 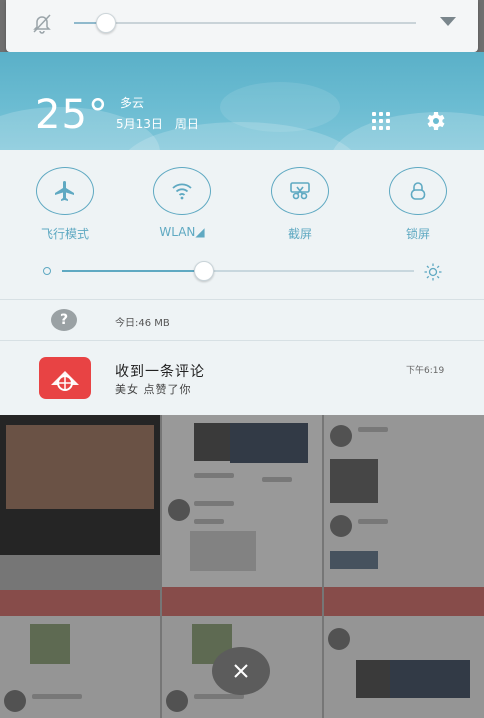 I want to click on bell-off-icon, so click(x=42, y=23).